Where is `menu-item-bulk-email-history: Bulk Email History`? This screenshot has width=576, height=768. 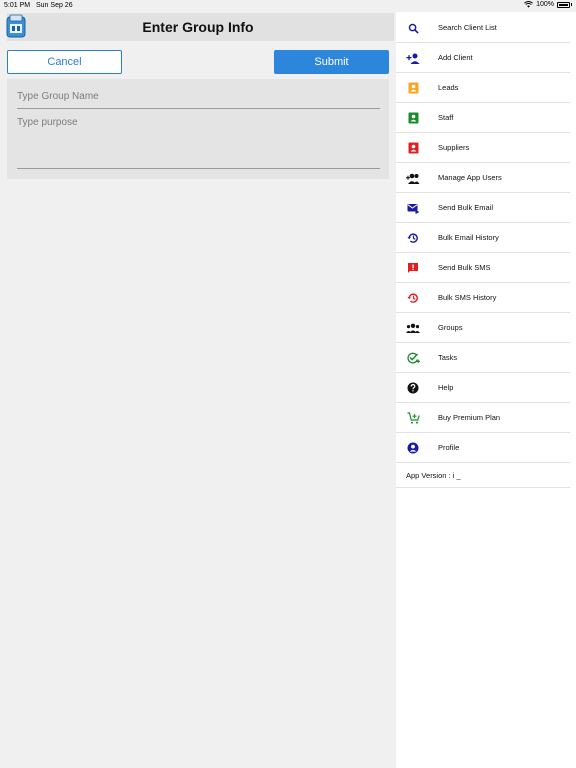
menu-item-bulk-email-history: Bulk Email History is located at coordinates (483, 238).